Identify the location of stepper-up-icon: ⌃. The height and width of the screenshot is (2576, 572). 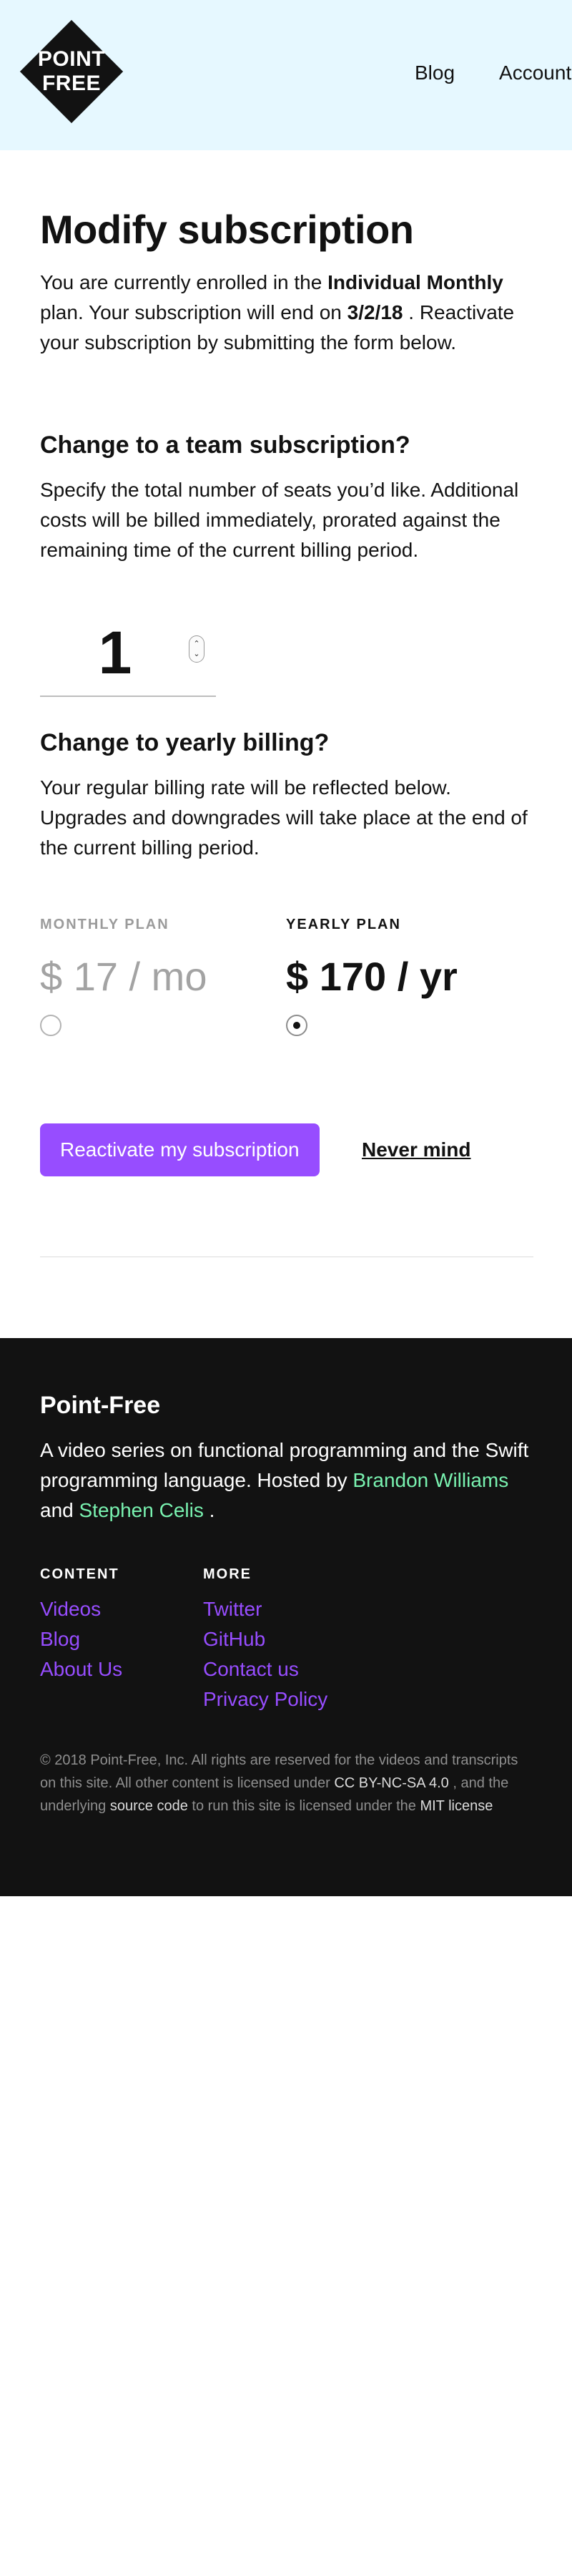
(196, 644).